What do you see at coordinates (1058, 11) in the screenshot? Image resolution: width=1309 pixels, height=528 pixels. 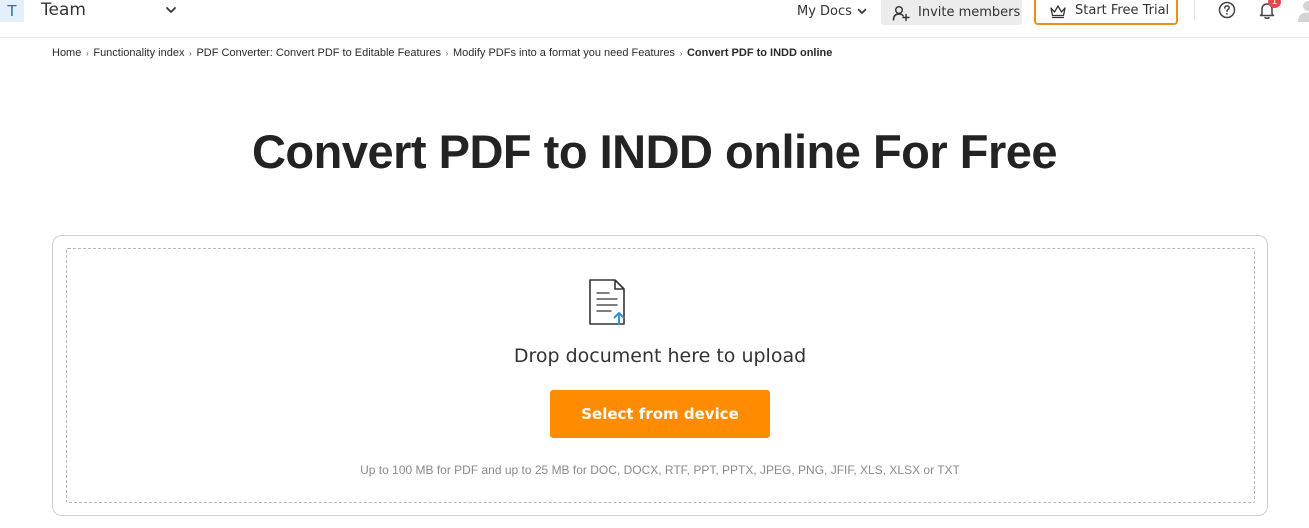 I see `crown-icon` at bounding box center [1058, 11].